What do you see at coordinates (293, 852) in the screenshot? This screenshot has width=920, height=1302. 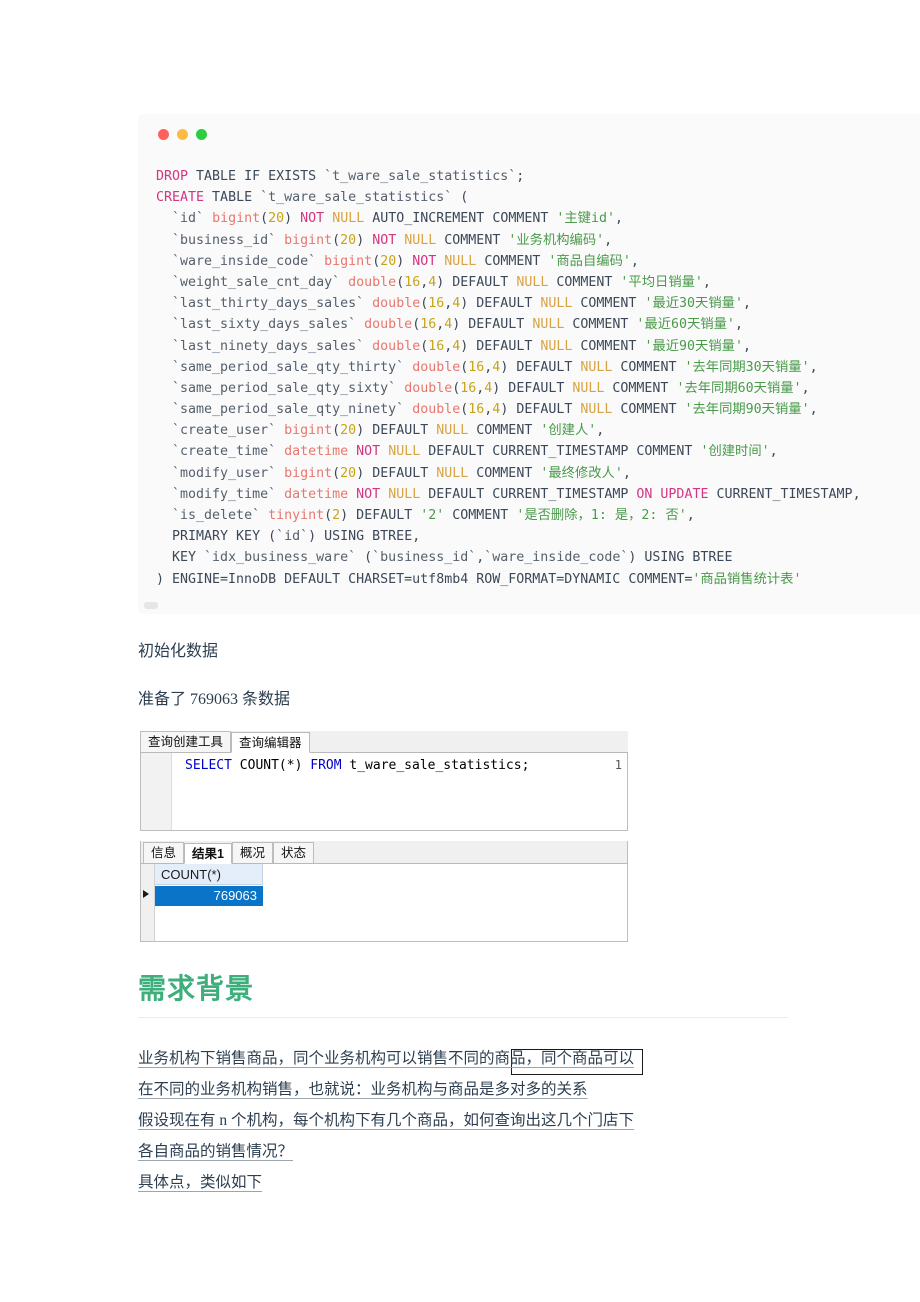 I see `result-tab-3: 状态` at bounding box center [293, 852].